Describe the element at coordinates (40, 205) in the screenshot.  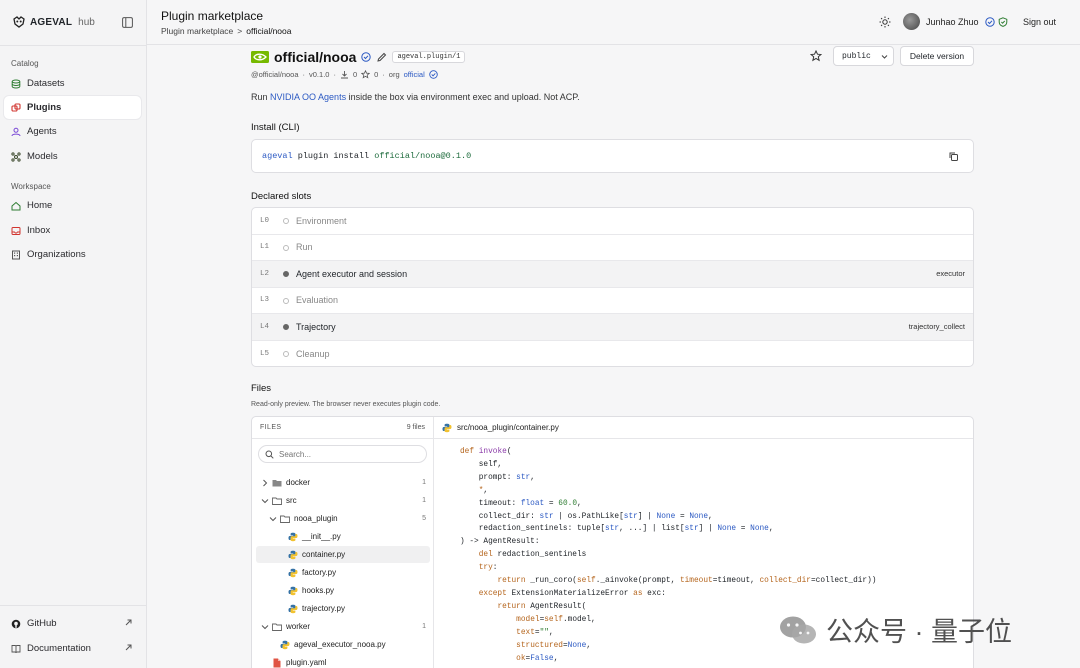
I see `sidebar-item-label: Home` at that location.